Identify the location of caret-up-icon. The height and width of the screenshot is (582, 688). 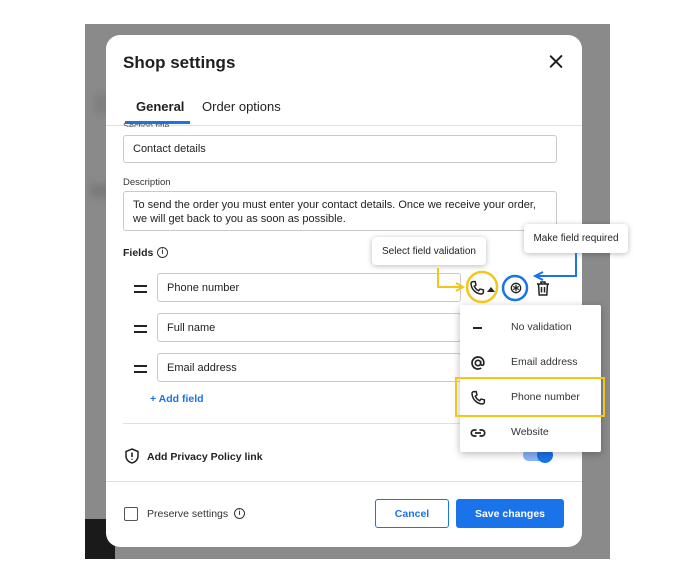
(491, 289).